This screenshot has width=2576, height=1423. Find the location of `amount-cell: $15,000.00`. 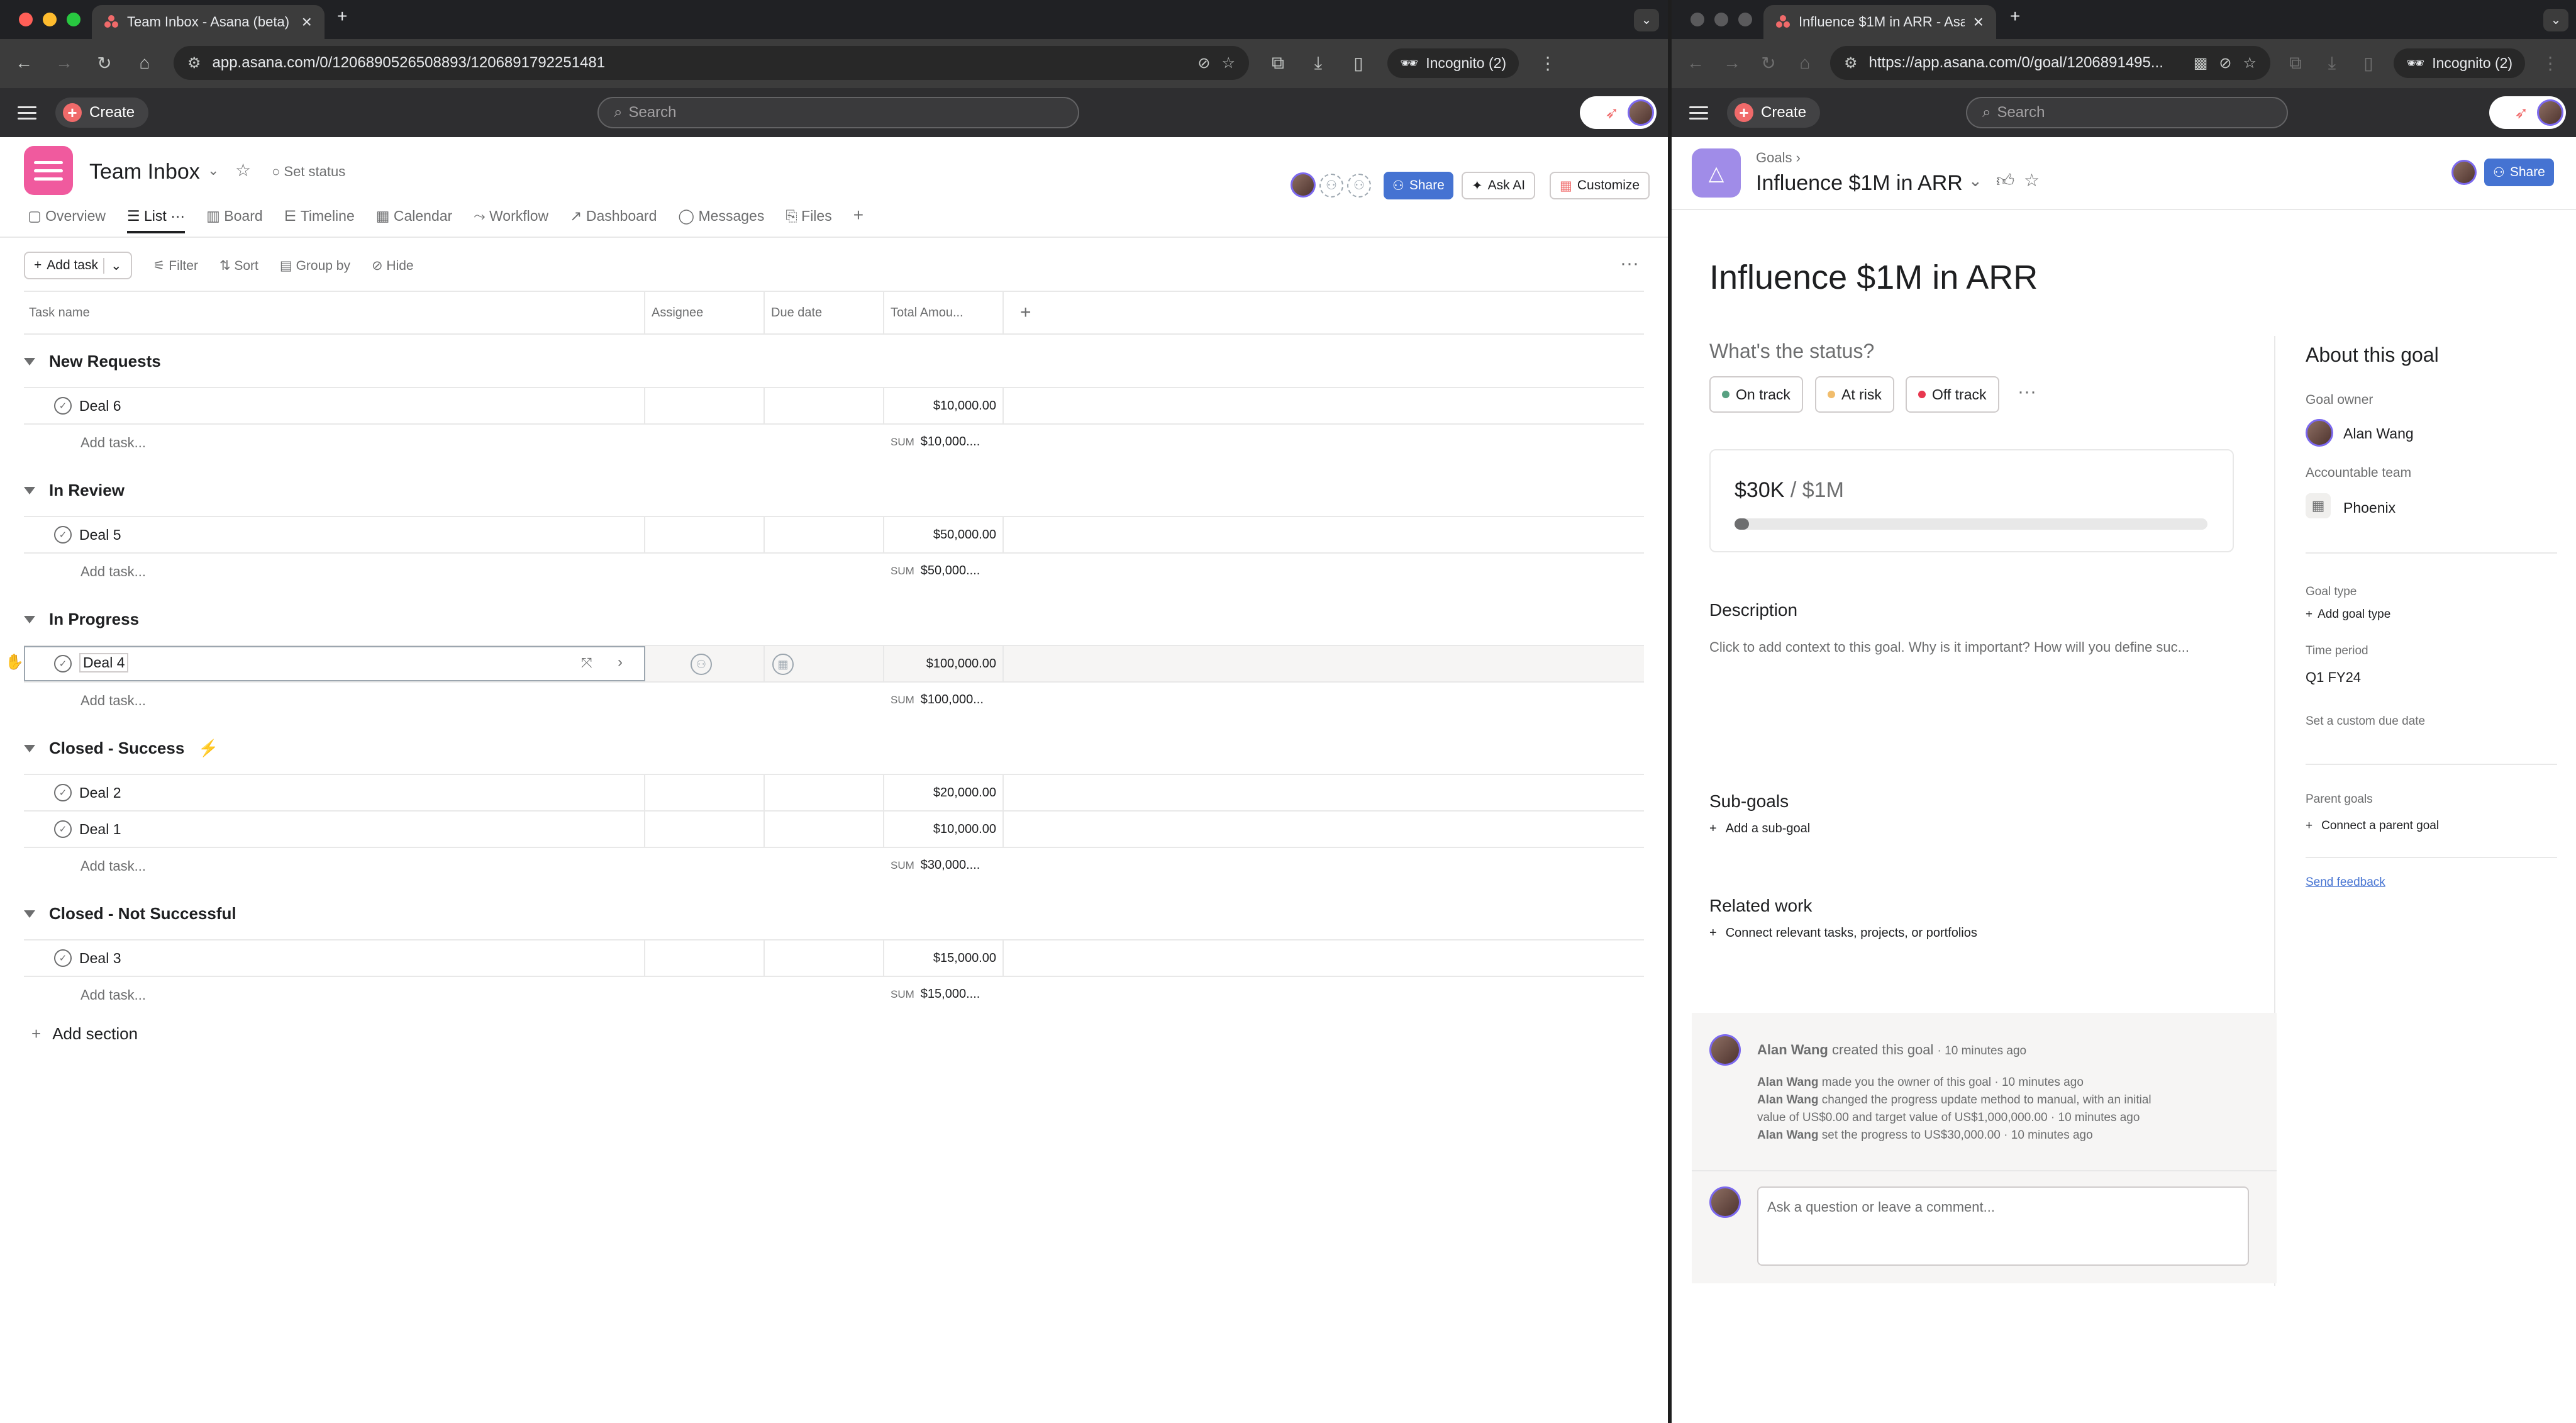

amount-cell: $15,000.00 is located at coordinates (944, 958).